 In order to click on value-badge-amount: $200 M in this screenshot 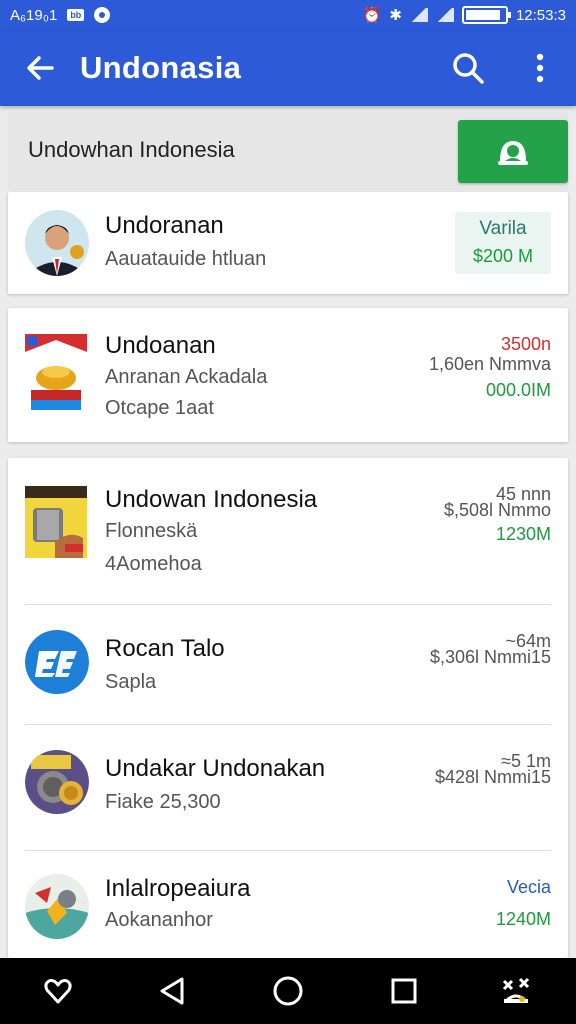, I will do `click(503, 256)`.